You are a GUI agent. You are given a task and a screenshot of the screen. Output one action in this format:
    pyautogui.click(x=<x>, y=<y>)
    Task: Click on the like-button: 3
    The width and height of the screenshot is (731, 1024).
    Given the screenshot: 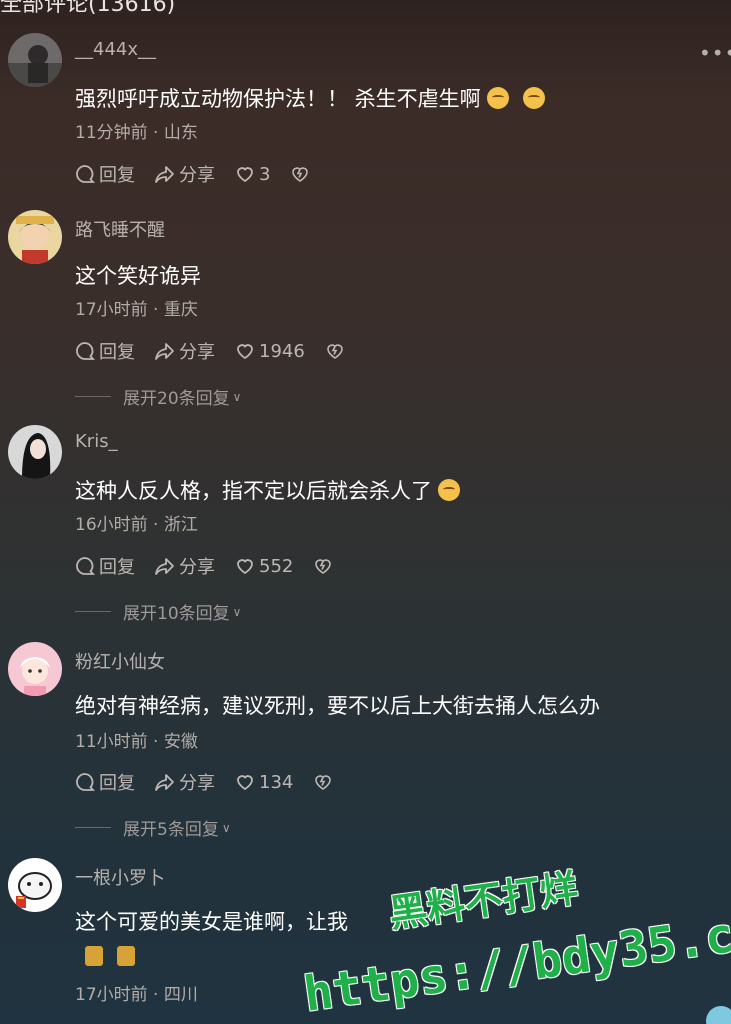 What is the action you would take?
    pyautogui.click(x=252, y=174)
    